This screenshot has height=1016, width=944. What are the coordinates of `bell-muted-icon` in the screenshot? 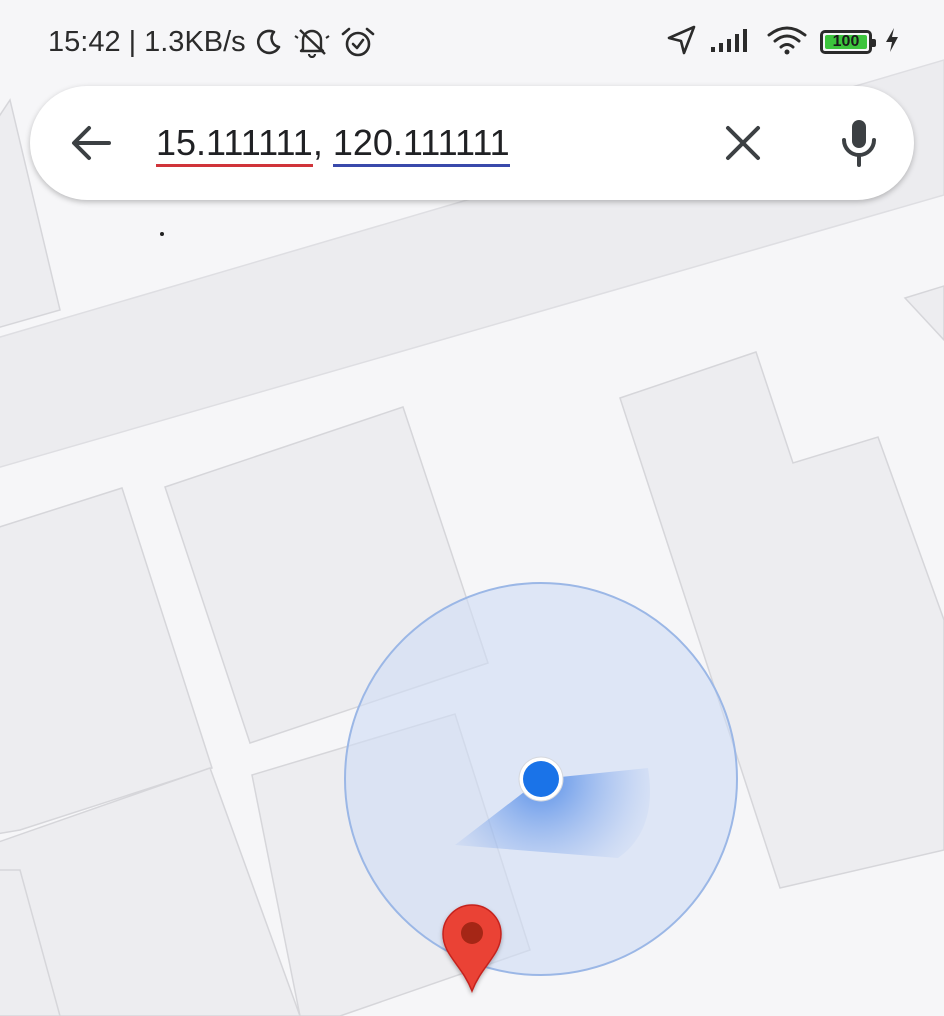 It's located at (312, 42).